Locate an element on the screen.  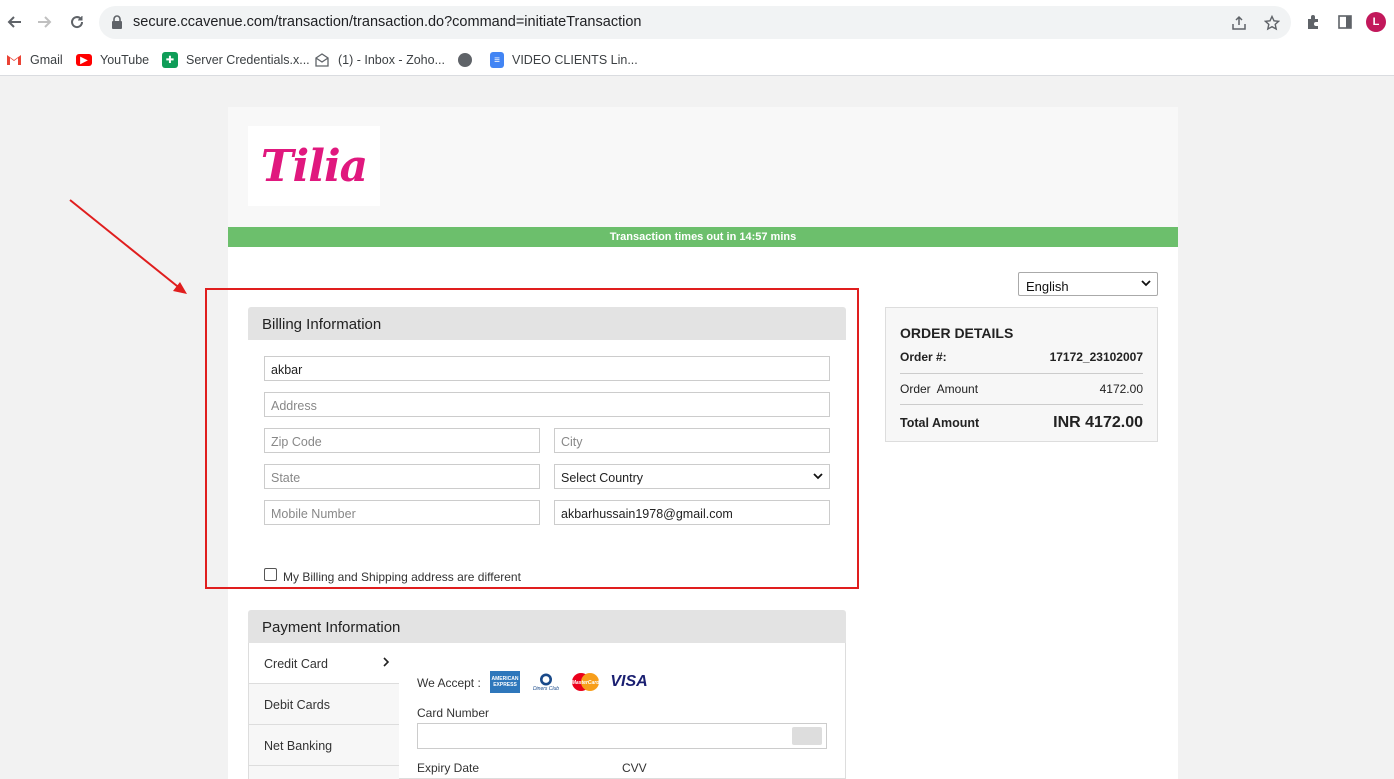
order-amount-value: 4172.00 is located at coordinates (1121, 389).